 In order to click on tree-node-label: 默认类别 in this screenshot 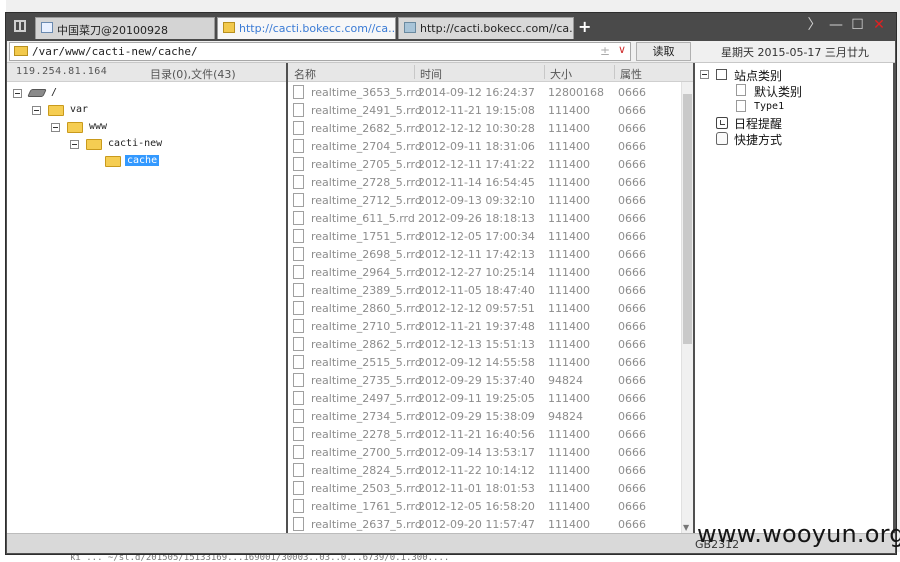, I will do `click(778, 92)`.